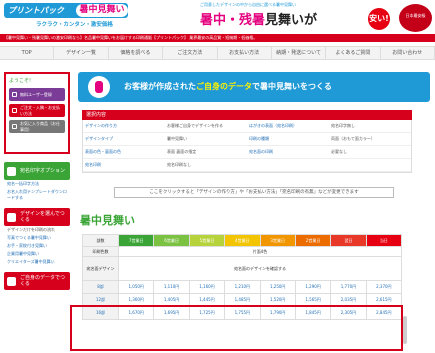 Image resolution: width=435 pixels, height=353 pixels. Describe the element at coordinates (171, 287) in the screenshot. I see `price-cell: 1,110円` at that location.